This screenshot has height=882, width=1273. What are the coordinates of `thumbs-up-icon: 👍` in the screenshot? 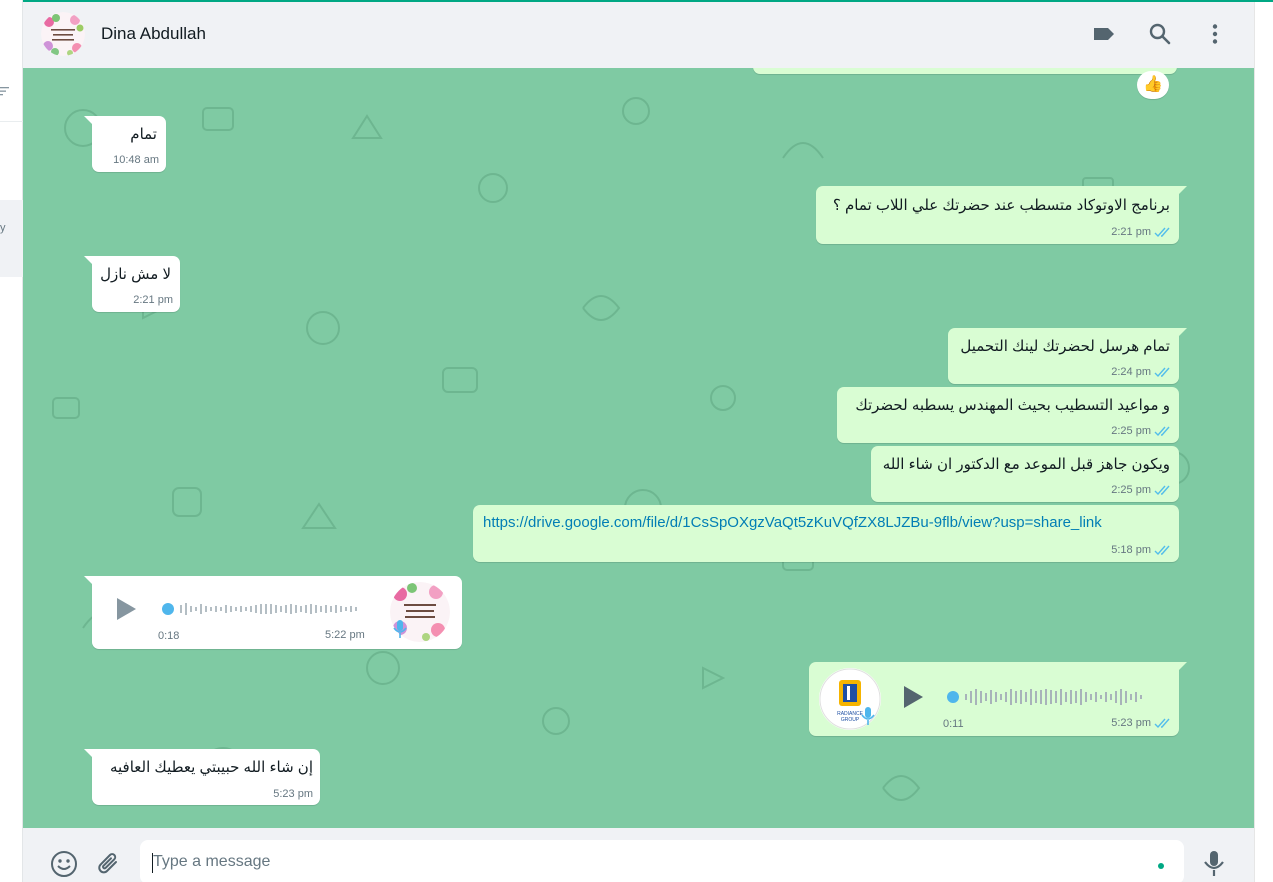 It's located at (1153, 84).